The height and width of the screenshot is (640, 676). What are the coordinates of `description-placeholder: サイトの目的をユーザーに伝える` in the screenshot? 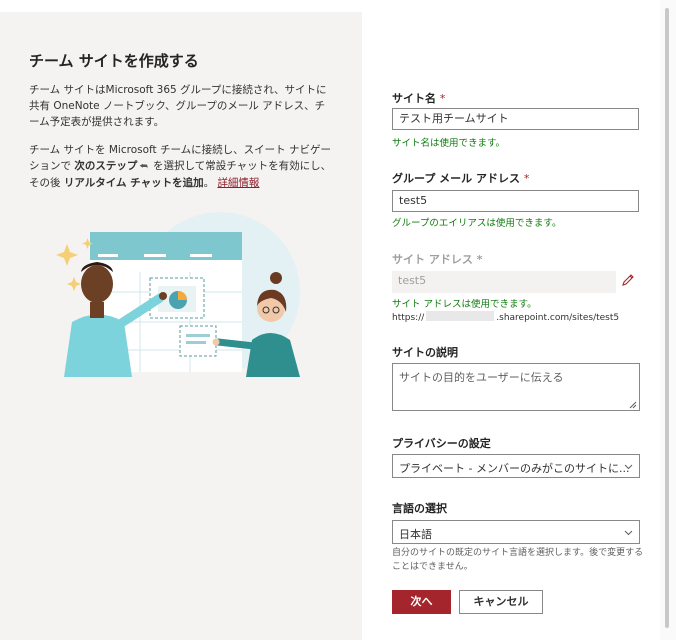 It's located at (481, 377).